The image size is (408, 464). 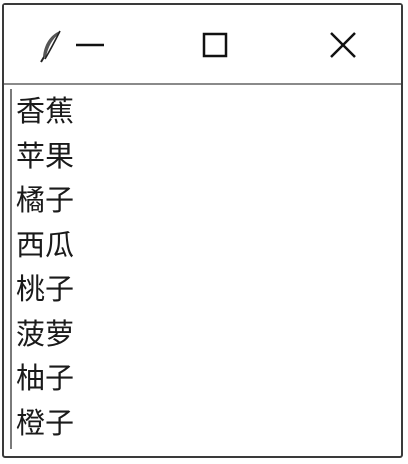 I want to click on maximize-icon, so click(x=215, y=45).